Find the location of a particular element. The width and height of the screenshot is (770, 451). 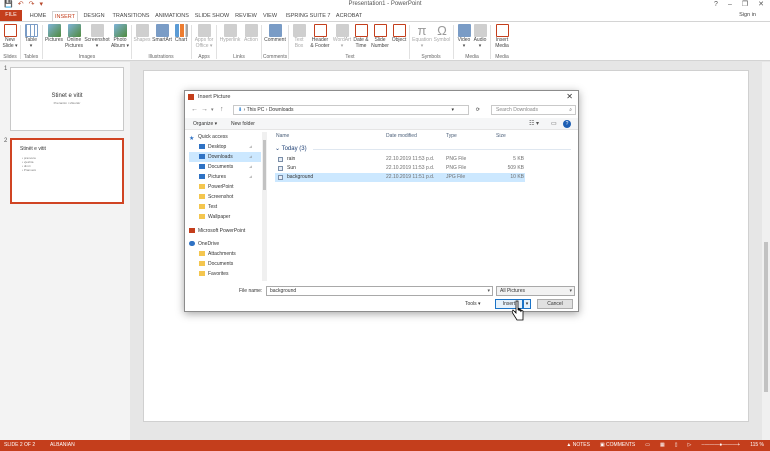

tab-home: HOME is located at coordinates (38, 16).